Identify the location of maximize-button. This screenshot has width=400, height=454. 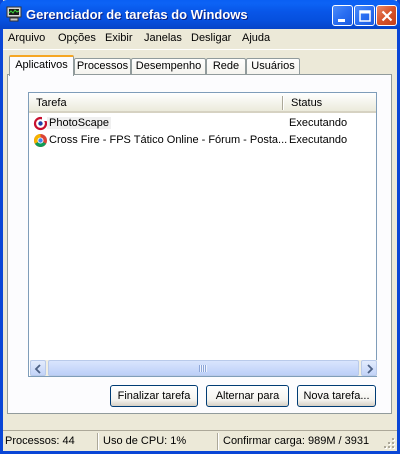
(364, 15).